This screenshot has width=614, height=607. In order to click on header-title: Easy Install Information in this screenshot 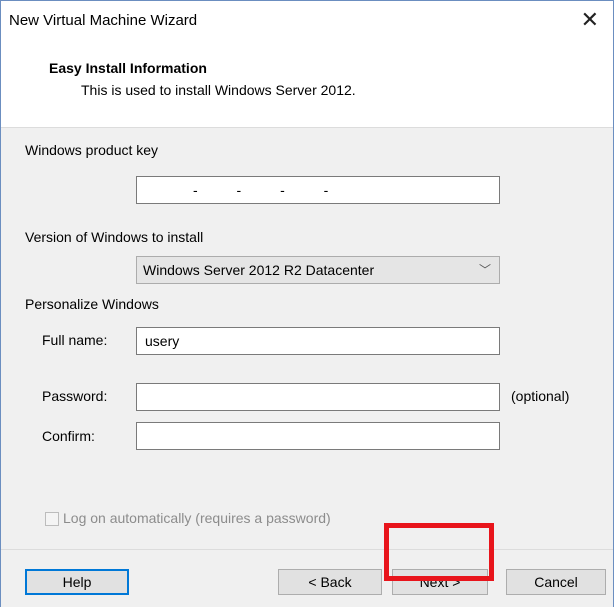, I will do `click(128, 68)`.